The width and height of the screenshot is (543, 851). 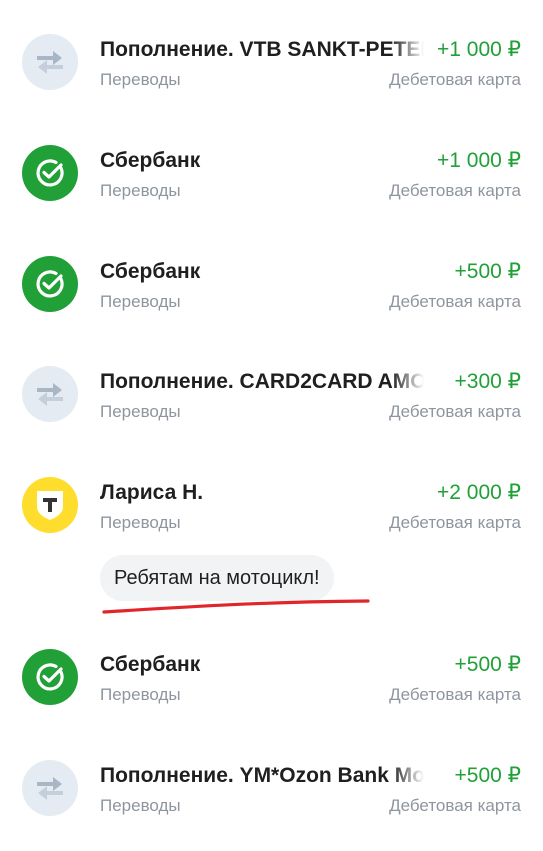 I want to click on red-underline-annotation, so click(x=236, y=606).